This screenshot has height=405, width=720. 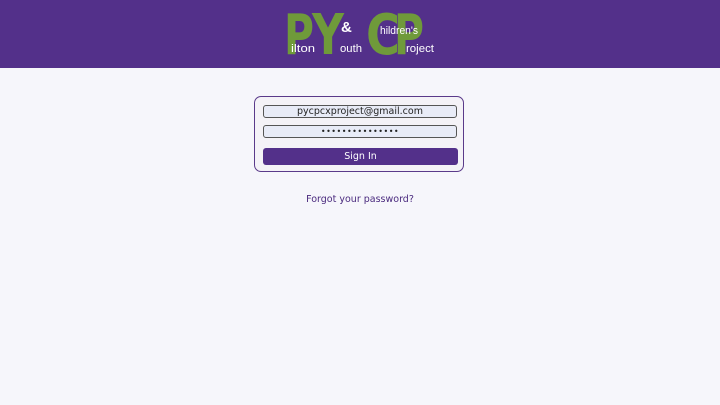 I want to click on logo-word-childrens: hildren's, so click(x=399, y=31).